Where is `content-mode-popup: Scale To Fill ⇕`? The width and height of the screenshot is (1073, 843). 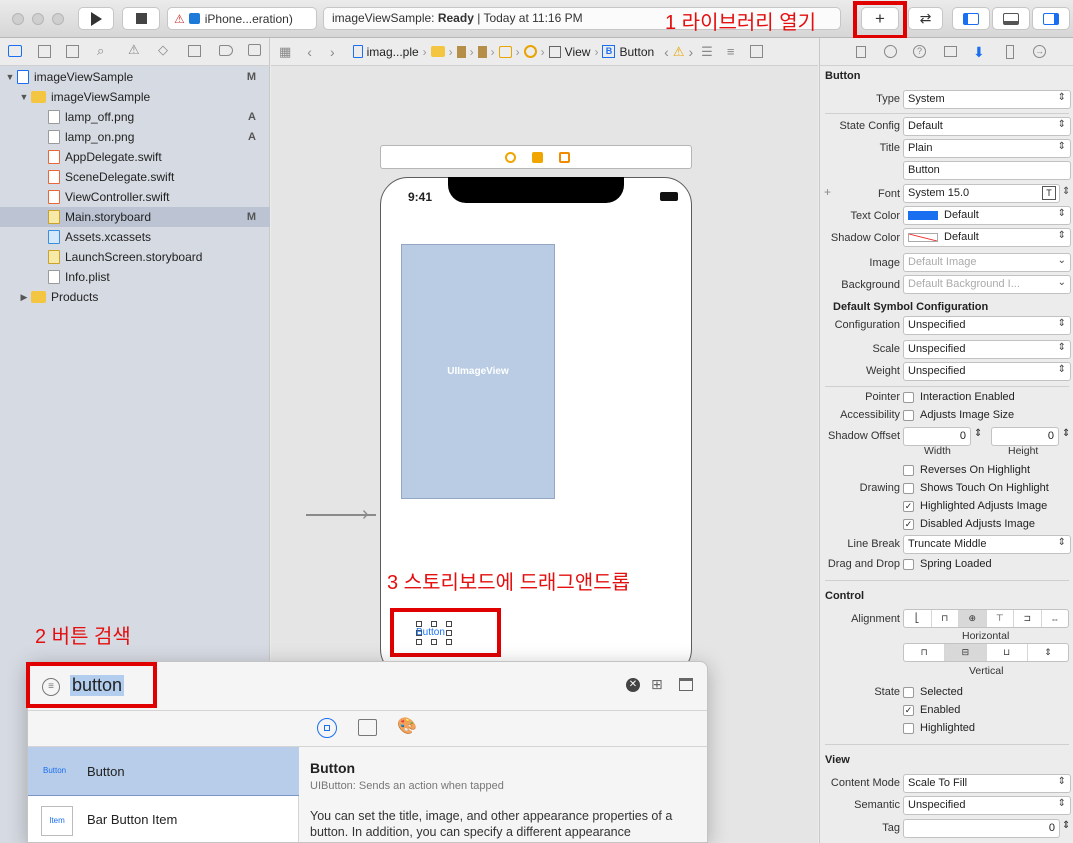 content-mode-popup: Scale To Fill ⇕ is located at coordinates (987, 783).